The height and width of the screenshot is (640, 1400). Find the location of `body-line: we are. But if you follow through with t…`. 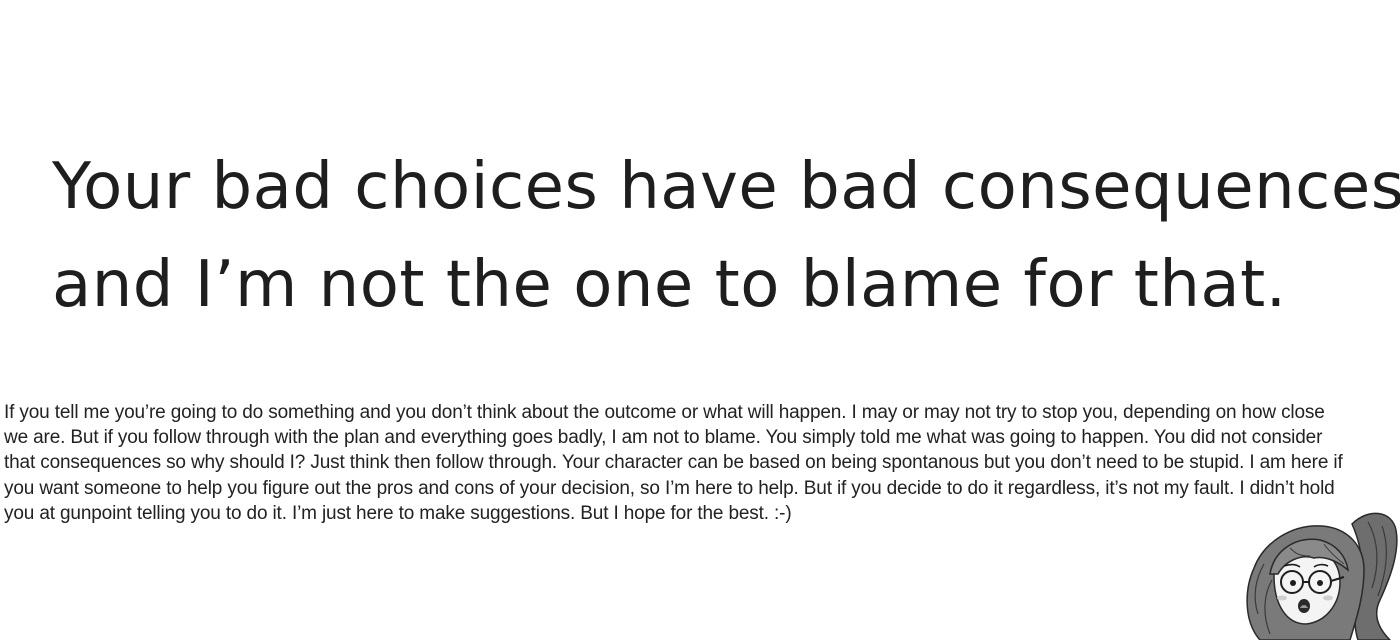

body-line: we are. But if you follow through with t… is located at coordinates (663, 438).